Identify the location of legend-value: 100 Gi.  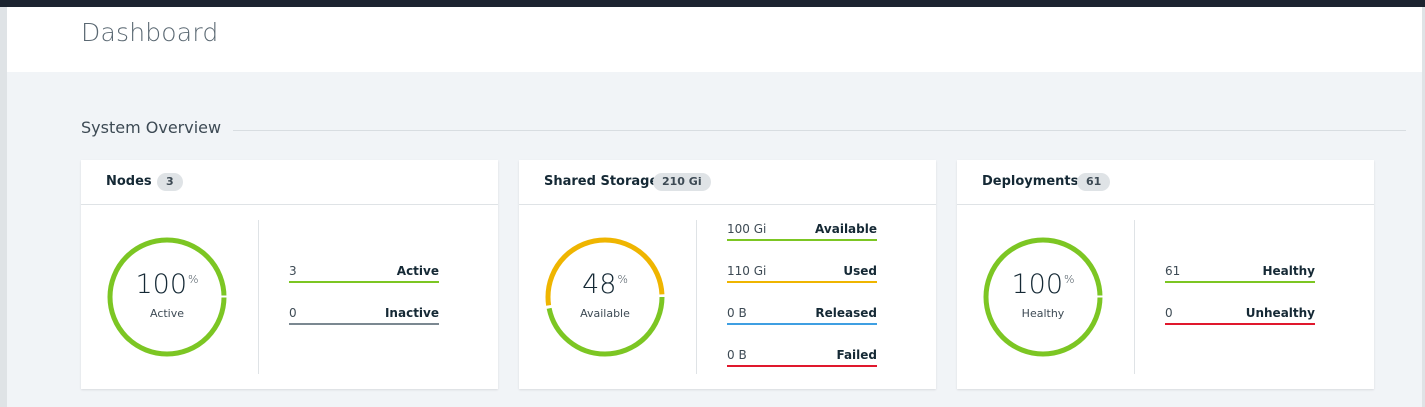
(747, 229).